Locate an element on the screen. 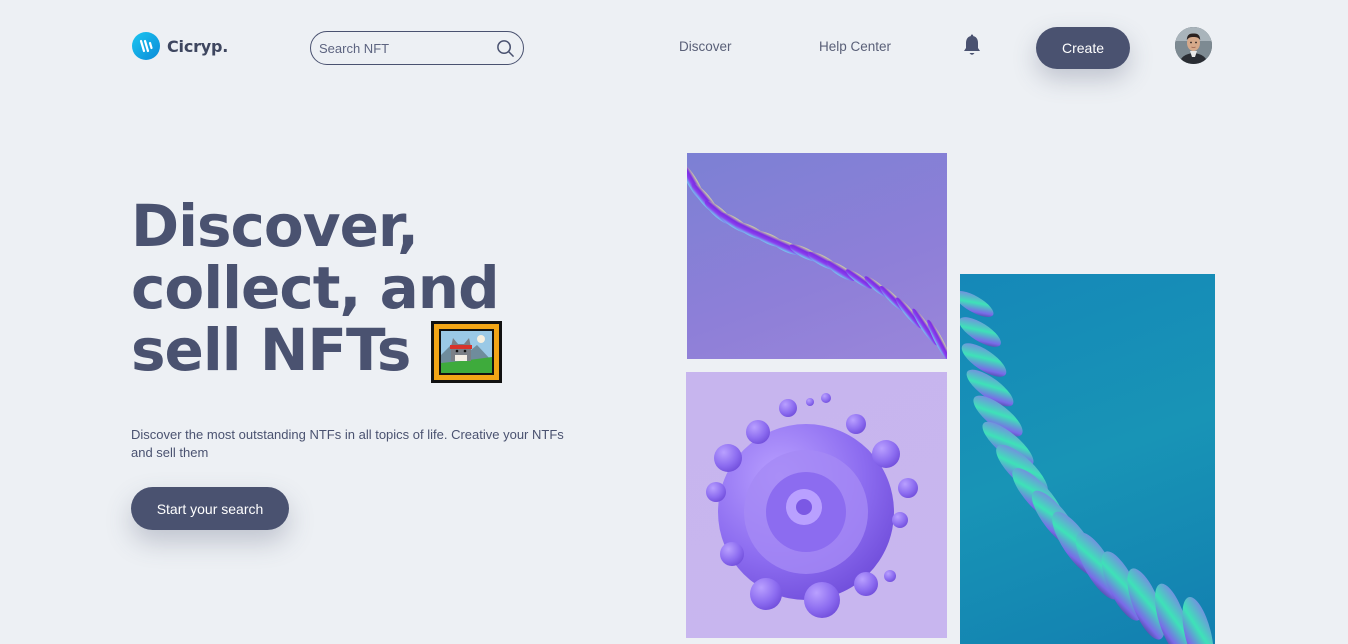  avatar is located at coordinates (1193, 45).